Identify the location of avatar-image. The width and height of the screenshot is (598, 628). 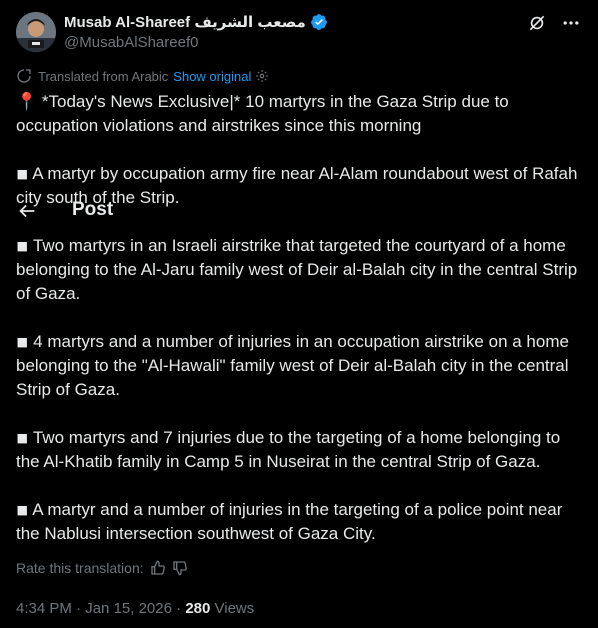
(36, 32).